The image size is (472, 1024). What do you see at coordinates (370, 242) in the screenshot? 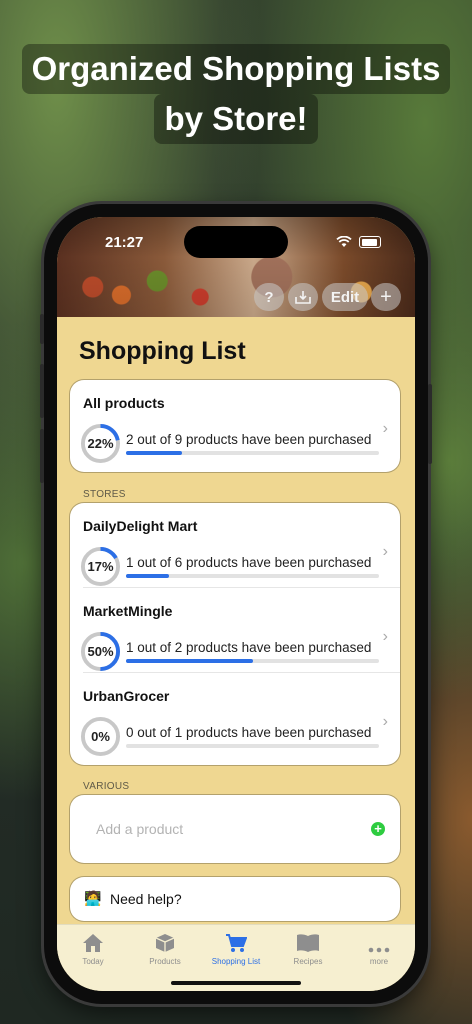
I see `battery-icon` at bounding box center [370, 242].